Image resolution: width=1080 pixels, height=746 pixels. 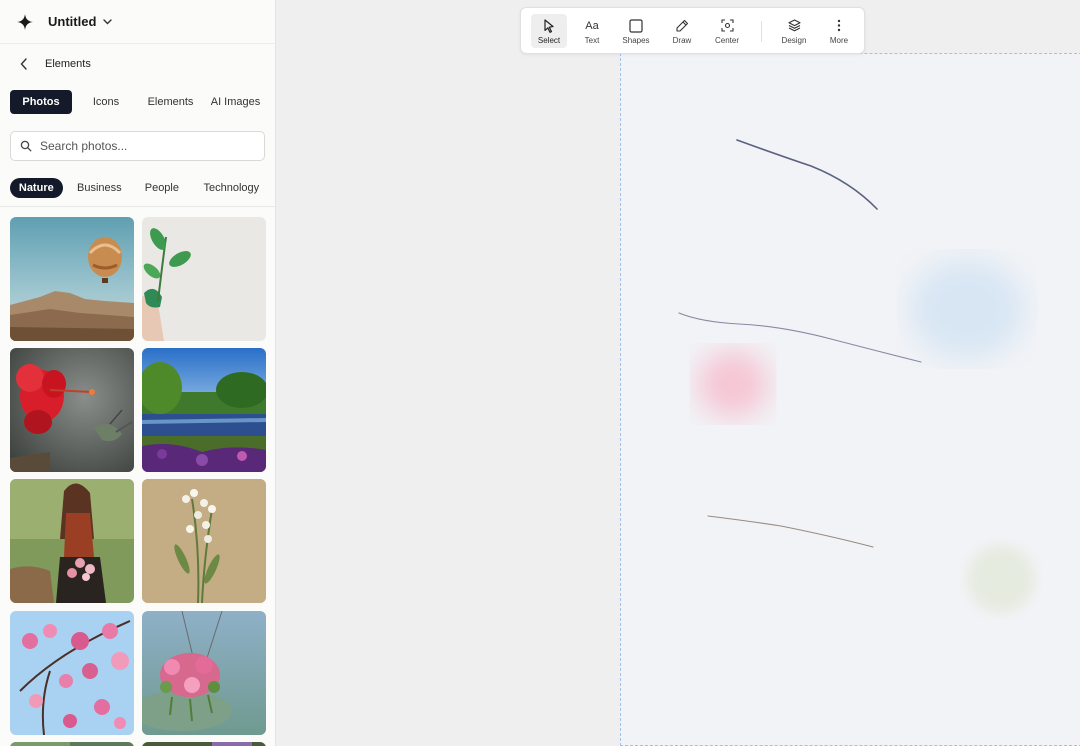 What do you see at coordinates (727, 26) in the screenshot?
I see `center-focus-icon` at bounding box center [727, 26].